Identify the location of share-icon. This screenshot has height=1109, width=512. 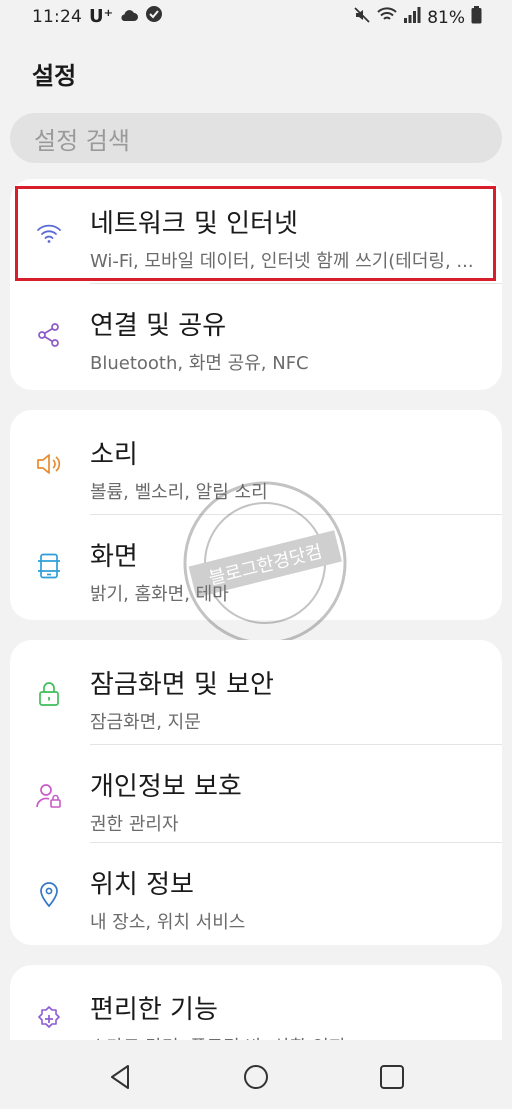
(49, 335).